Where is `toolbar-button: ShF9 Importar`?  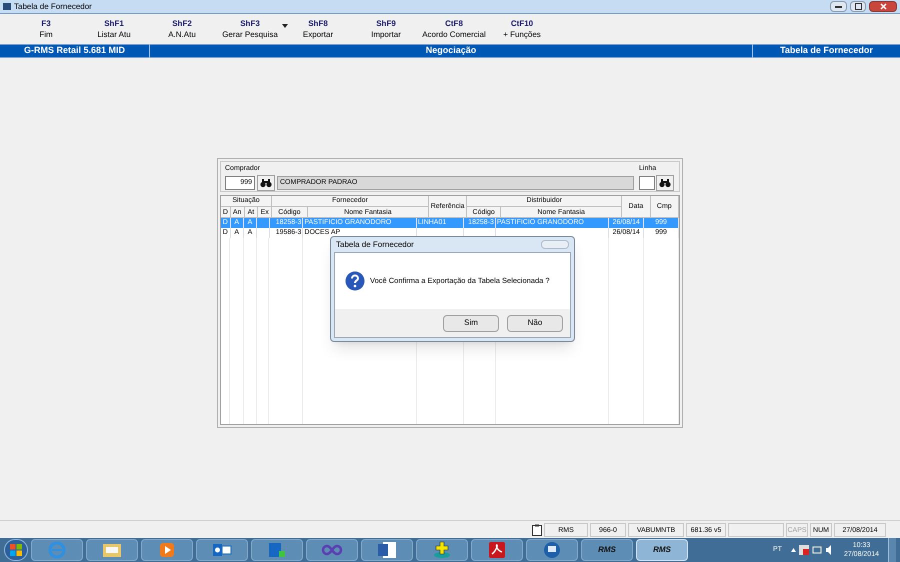
toolbar-button: ShF9 Importar is located at coordinates (386, 29).